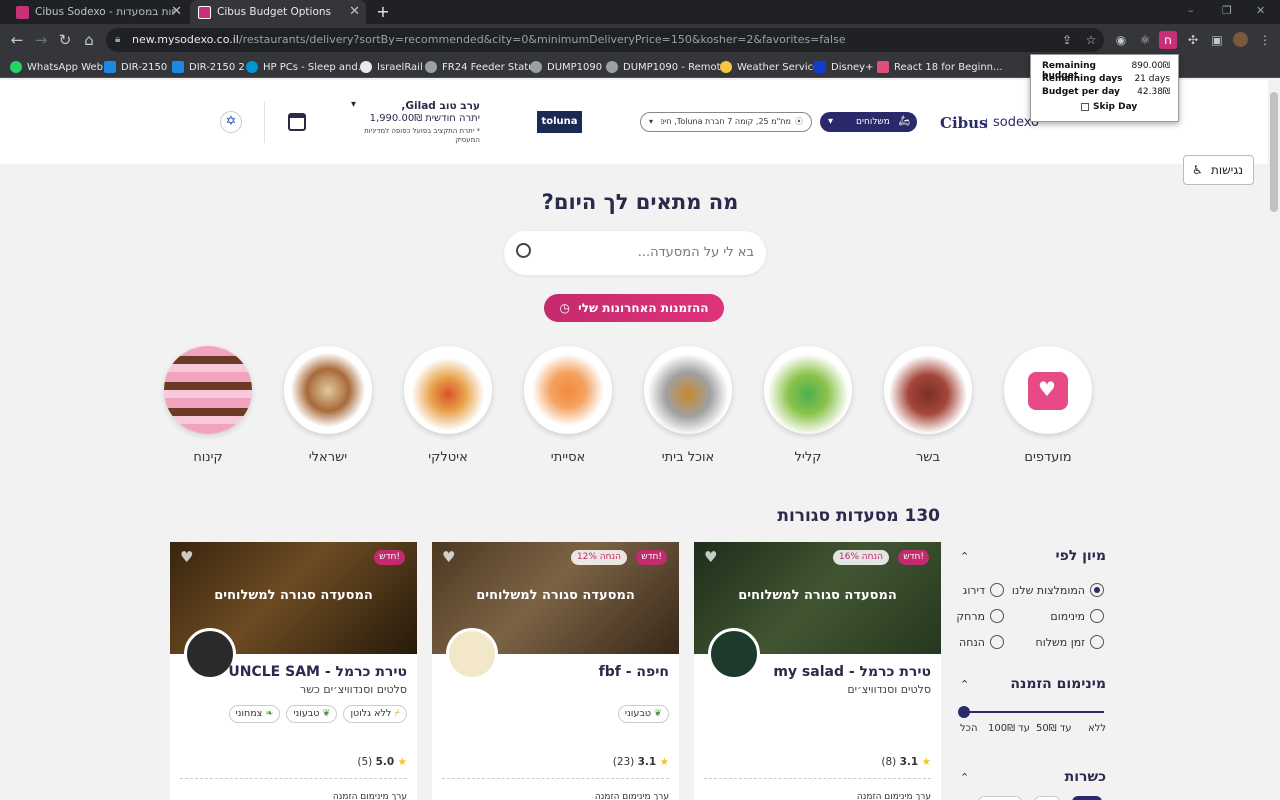  Describe the element at coordinates (666, 67) in the screenshot. I see `bookmark-dump1090-remote: DUMP1090 - Remote` at that location.